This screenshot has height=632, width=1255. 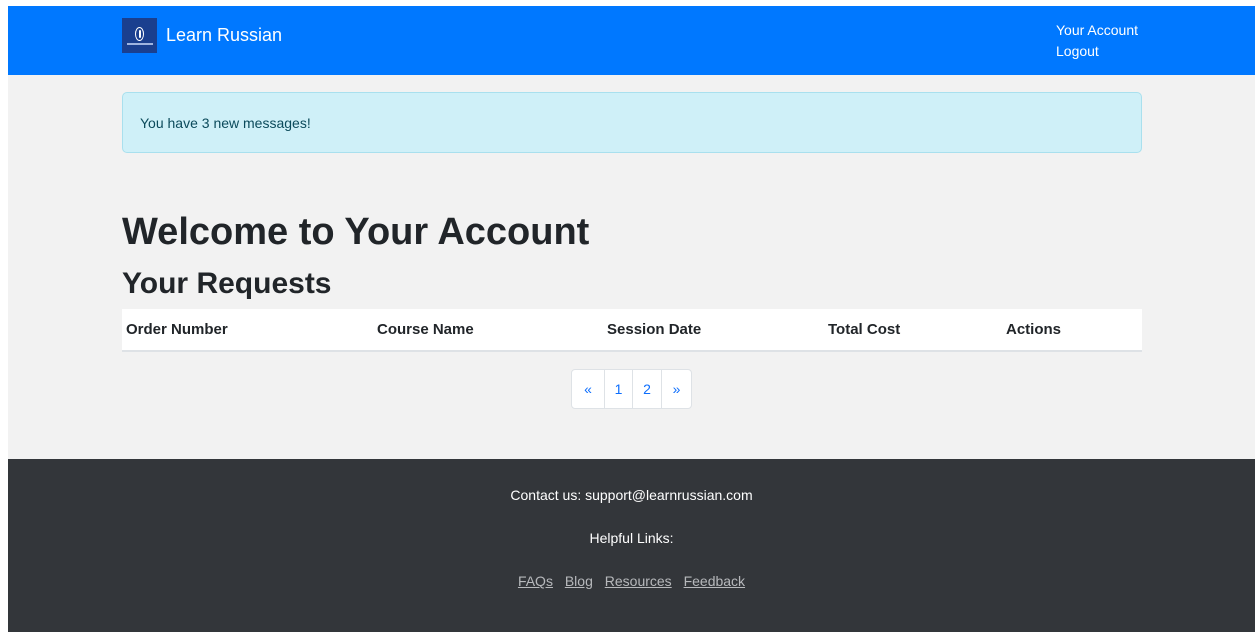 What do you see at coordinates (139, 35) in the screenshot?
I see `oval-emblem-icon` at bounding box center [139, 35].